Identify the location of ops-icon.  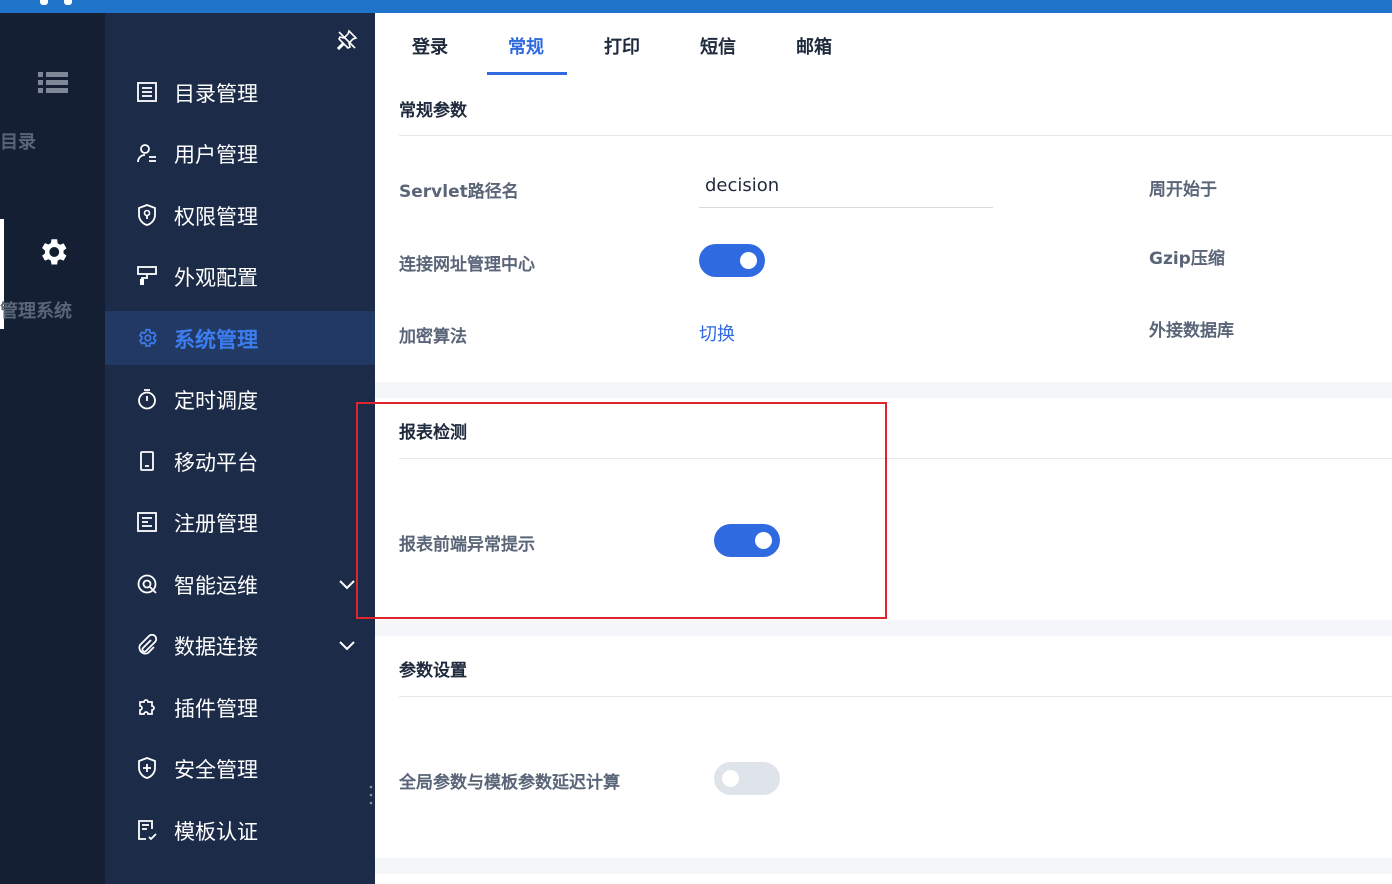
(147, 584).